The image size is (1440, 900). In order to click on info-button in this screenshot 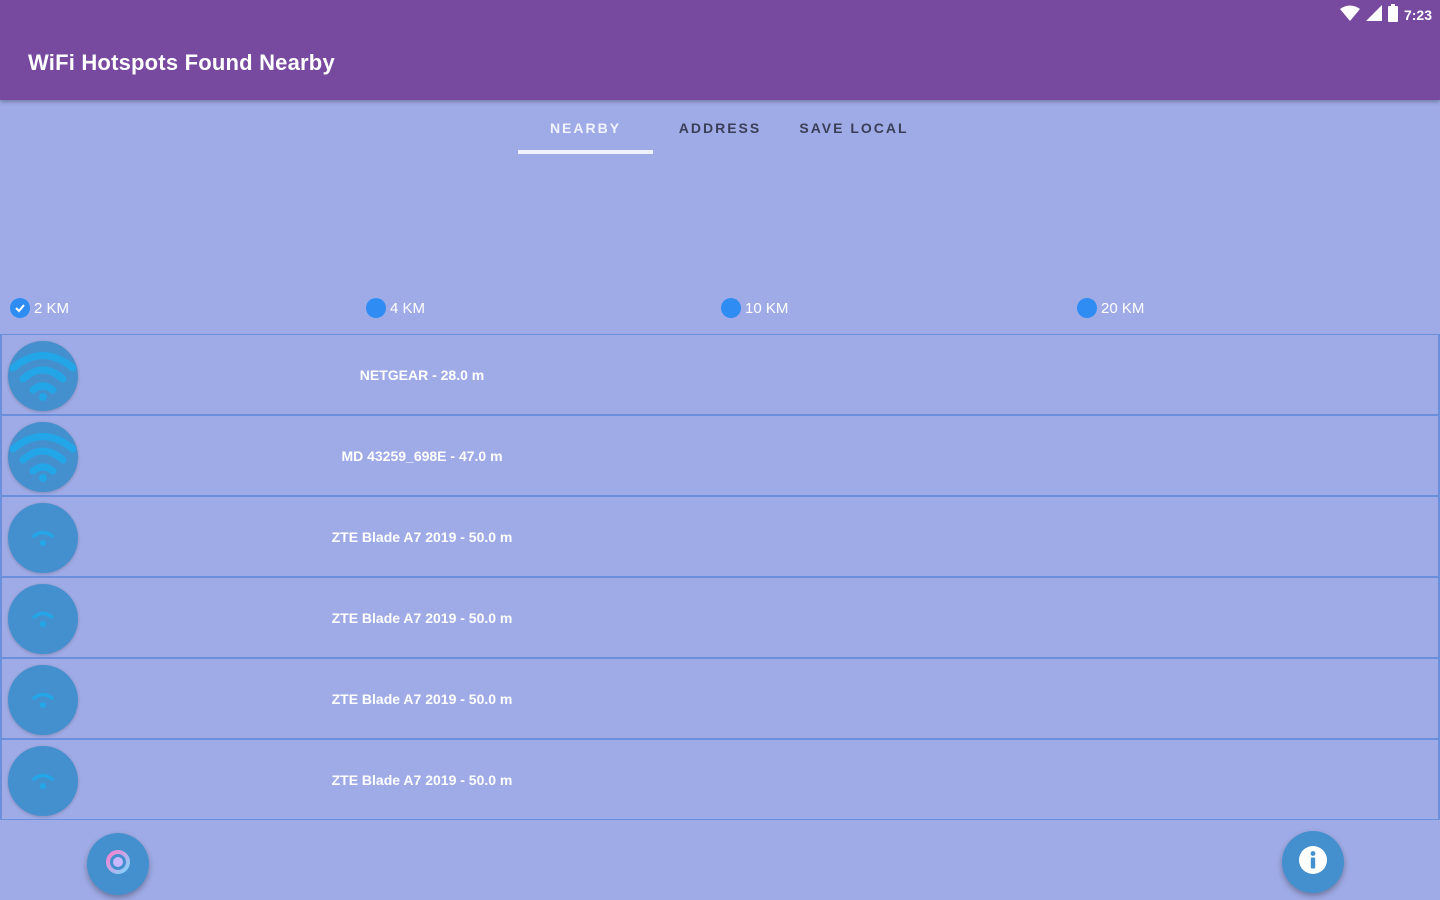, I will do `click(1313, 862)`.